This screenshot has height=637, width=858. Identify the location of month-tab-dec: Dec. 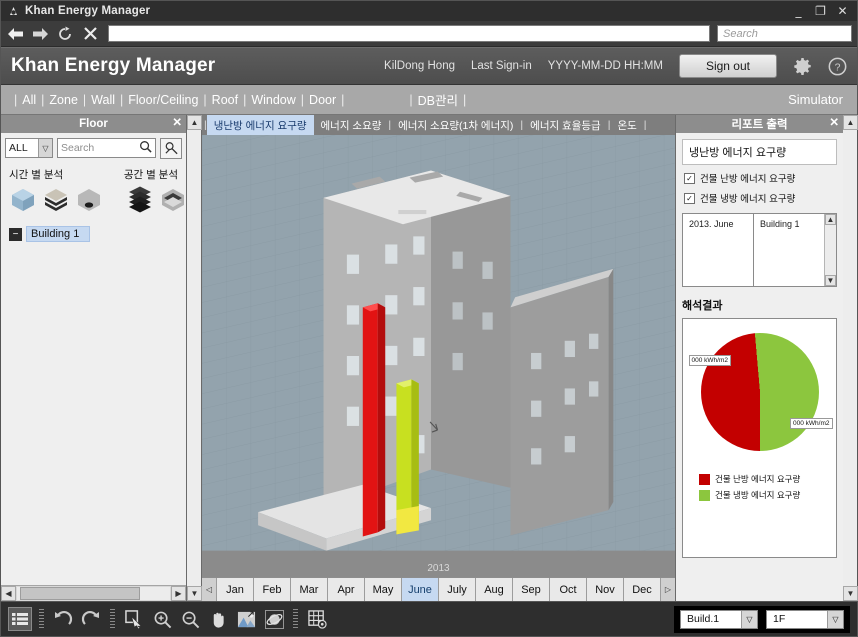
(642, 589).